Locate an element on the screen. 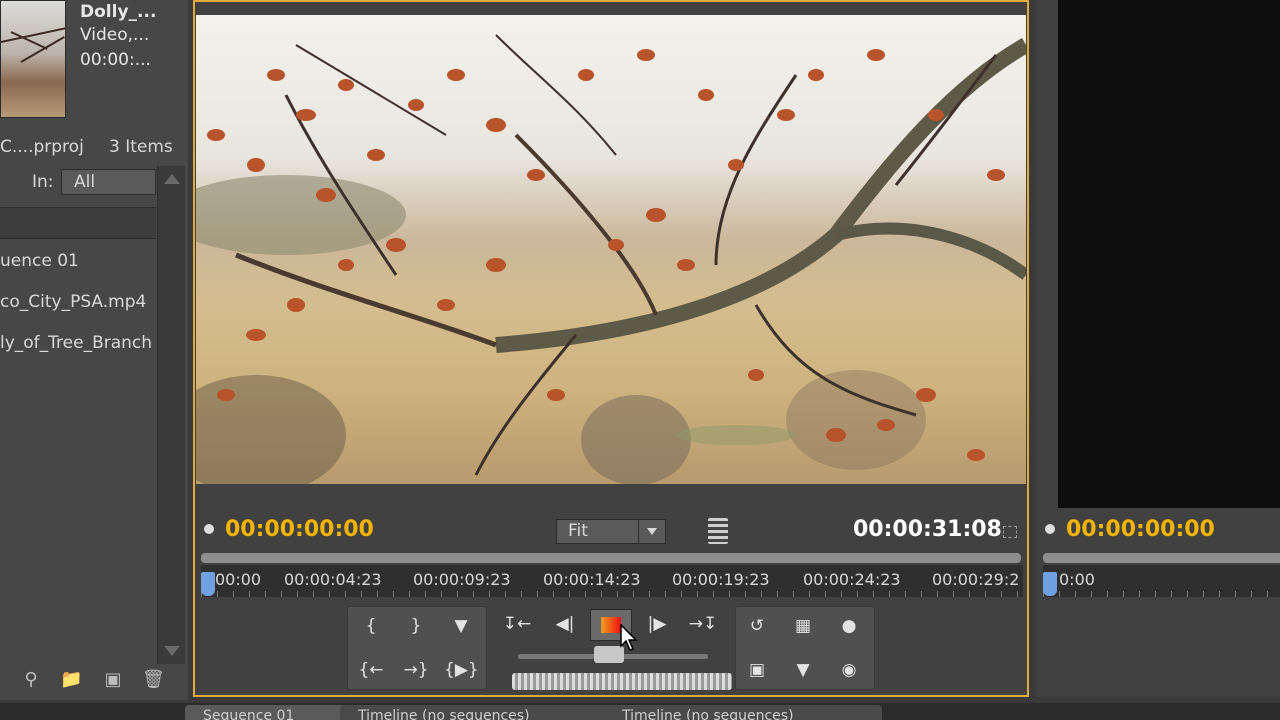  source-playhead is located at coordinates (1050, 584).